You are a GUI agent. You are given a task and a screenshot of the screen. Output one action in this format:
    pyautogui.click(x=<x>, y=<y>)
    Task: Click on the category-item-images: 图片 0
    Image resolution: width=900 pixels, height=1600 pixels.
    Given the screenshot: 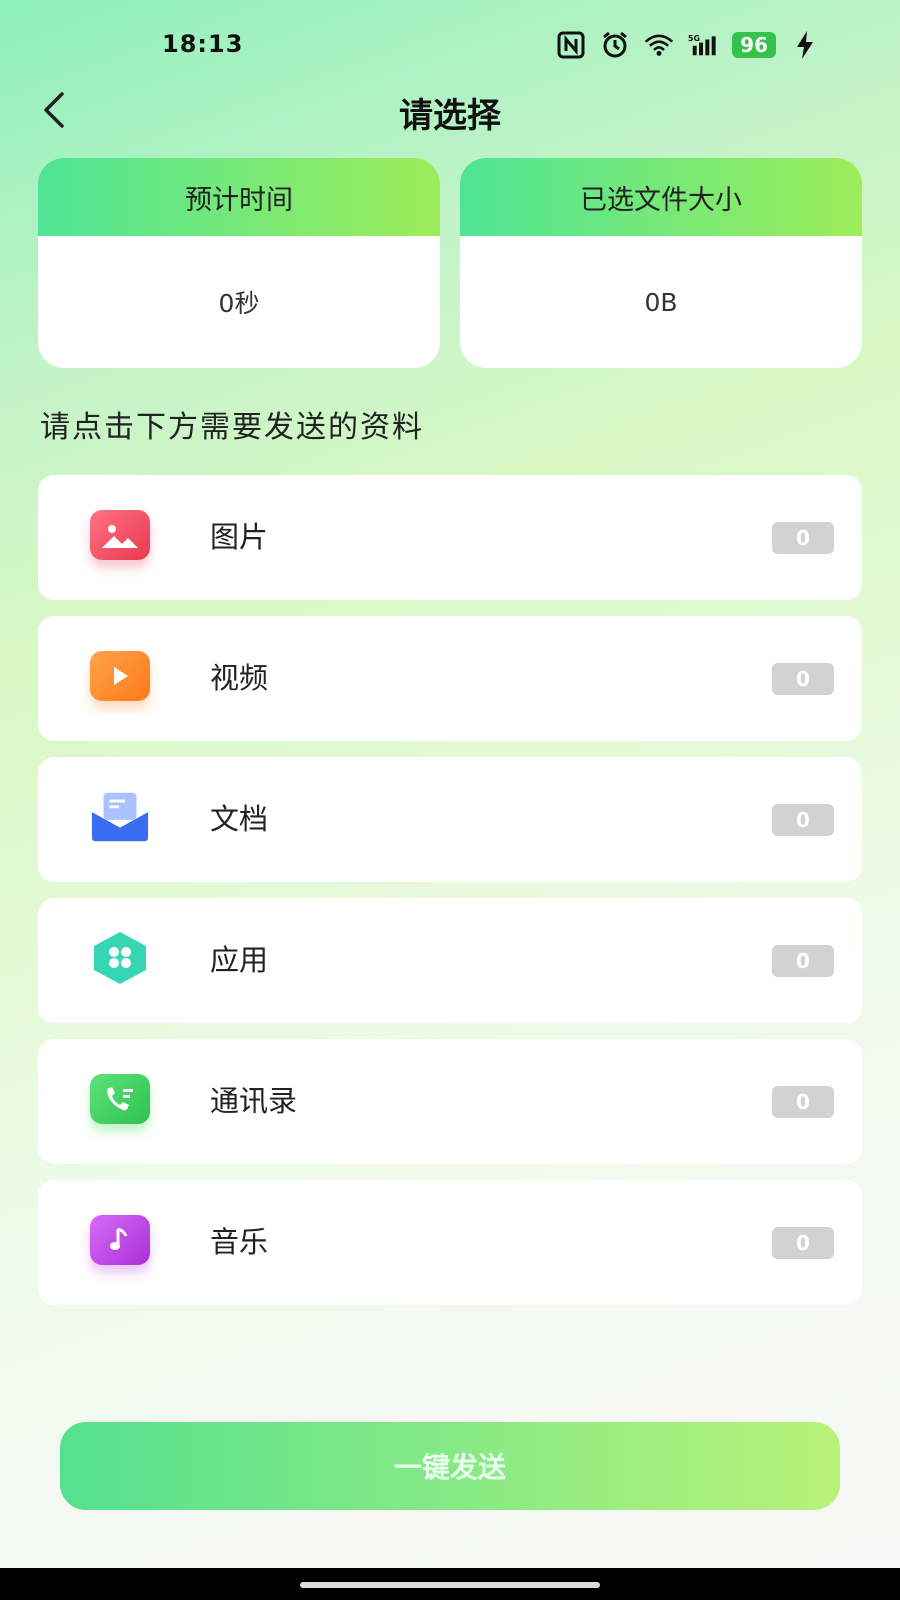 What is the action you would take?
    pyautogui.click(x=450, y=537)
    